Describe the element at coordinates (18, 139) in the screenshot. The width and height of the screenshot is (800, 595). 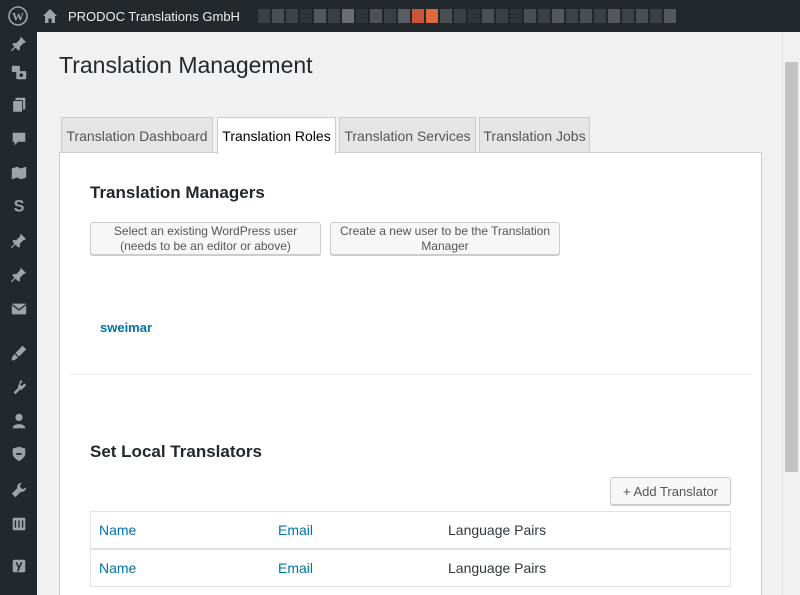
I see `comments-icon` at that location.